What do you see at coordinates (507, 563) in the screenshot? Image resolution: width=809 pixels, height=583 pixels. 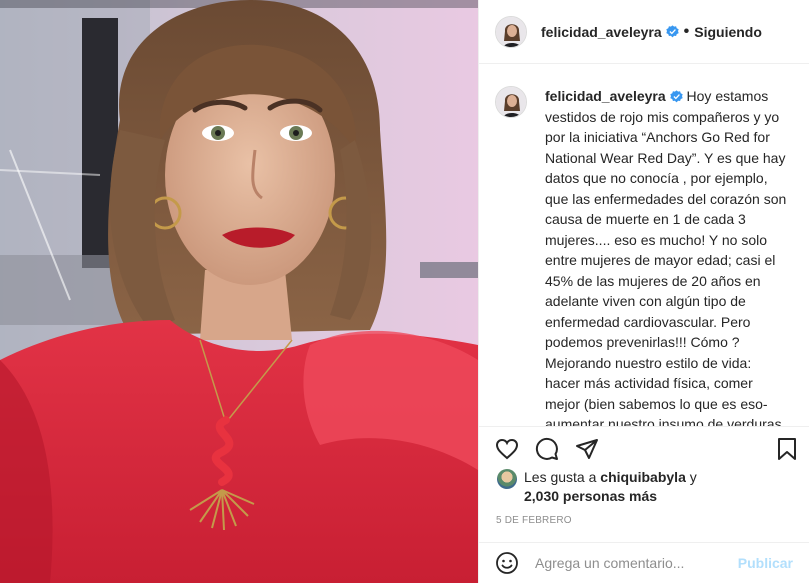 I see `smiley-icon` at bounding box center [507, 563].